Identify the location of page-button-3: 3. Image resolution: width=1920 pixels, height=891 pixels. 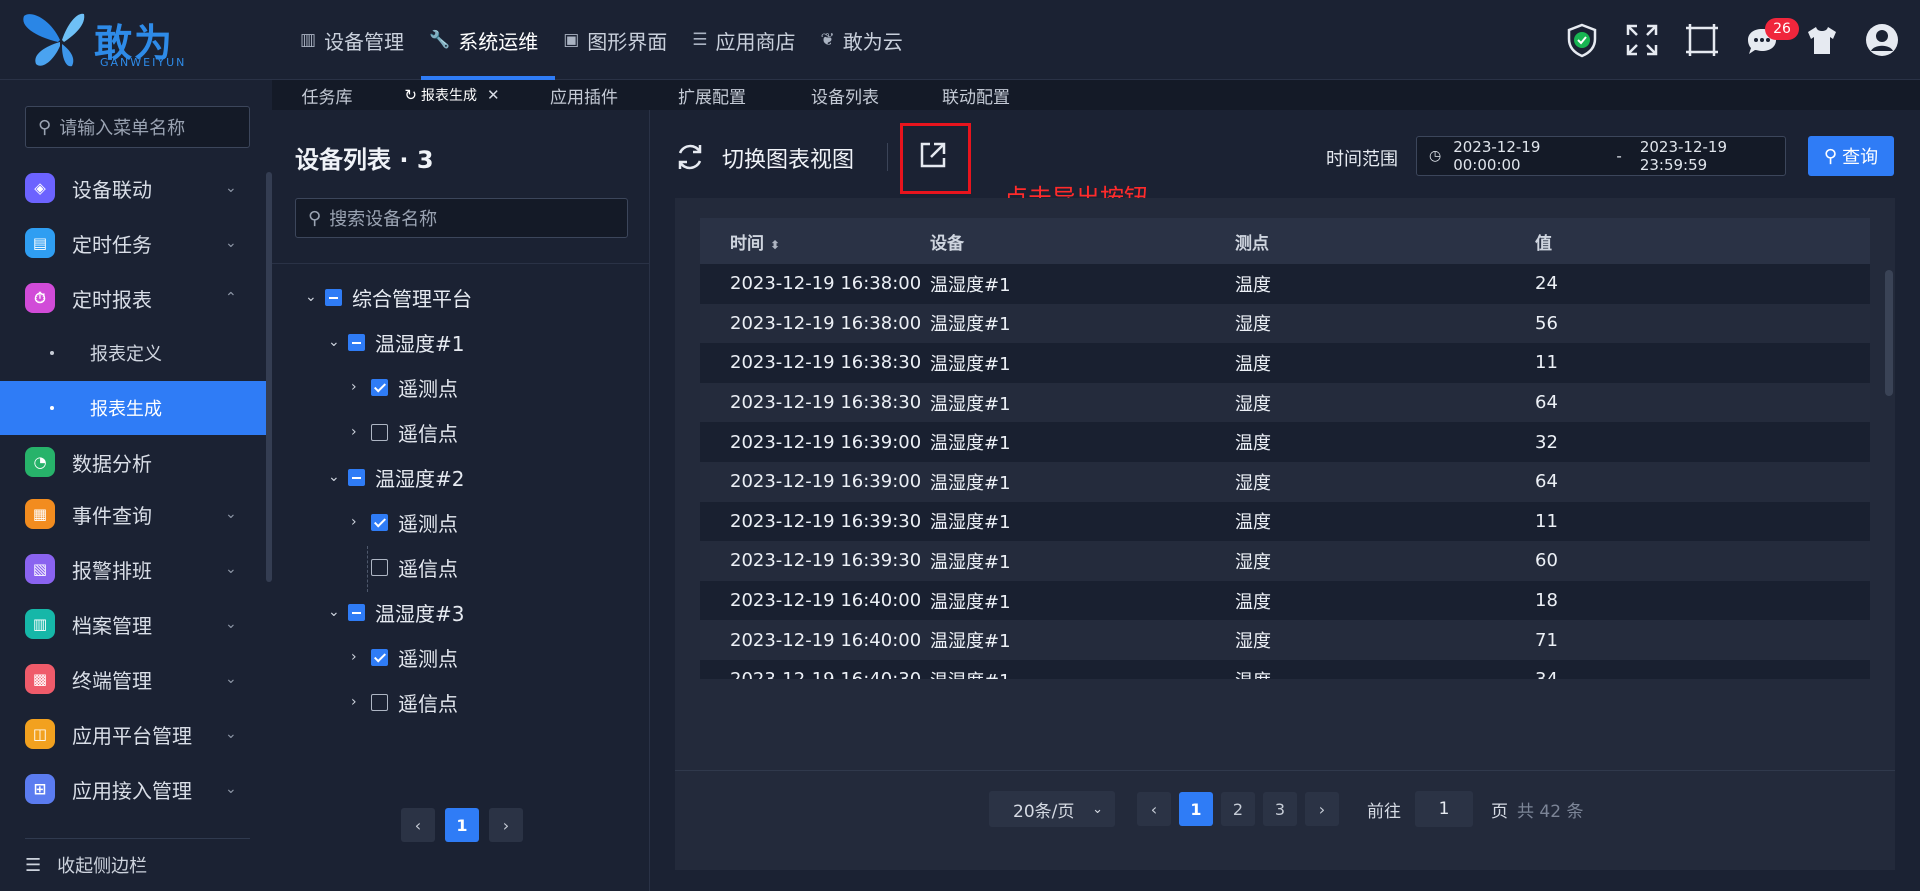
(1280, 809).